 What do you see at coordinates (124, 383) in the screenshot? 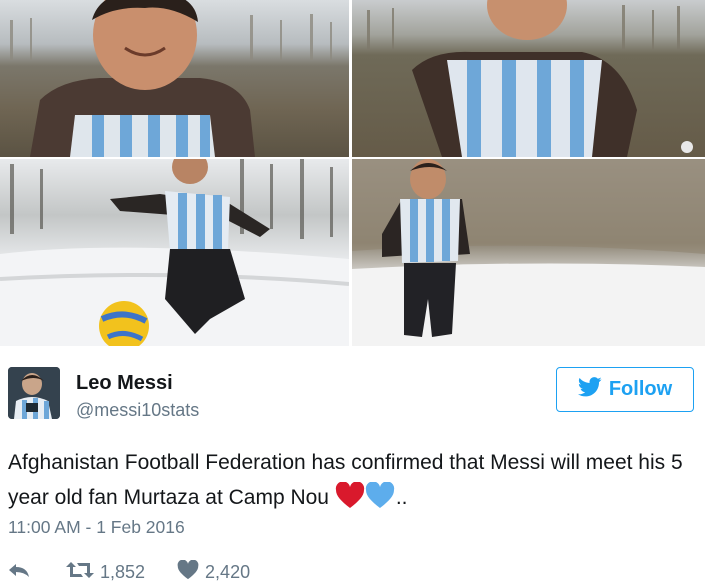
I see `author-name: Leo Messi` at bounding box center [124, 383].